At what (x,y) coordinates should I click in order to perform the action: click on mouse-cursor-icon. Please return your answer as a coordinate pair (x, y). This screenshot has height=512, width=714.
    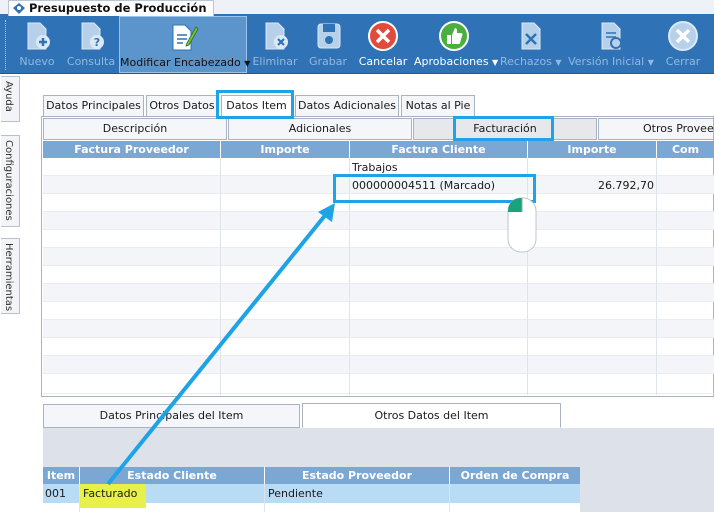
    Looking at the image, I should click on (522, 225).